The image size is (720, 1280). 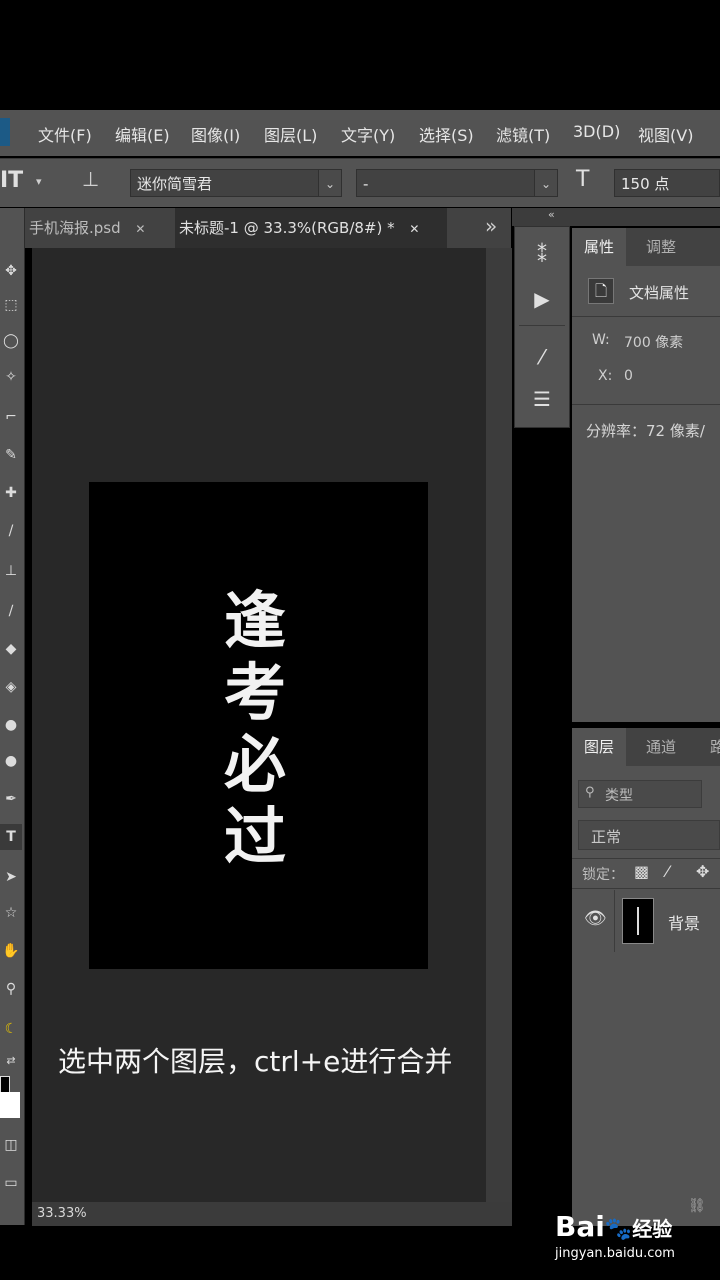 What do you see at coordinates (667, 871) in the screenshot?
I see `lock-pixels-icon: ⁄` at bounding box center [667, 871].